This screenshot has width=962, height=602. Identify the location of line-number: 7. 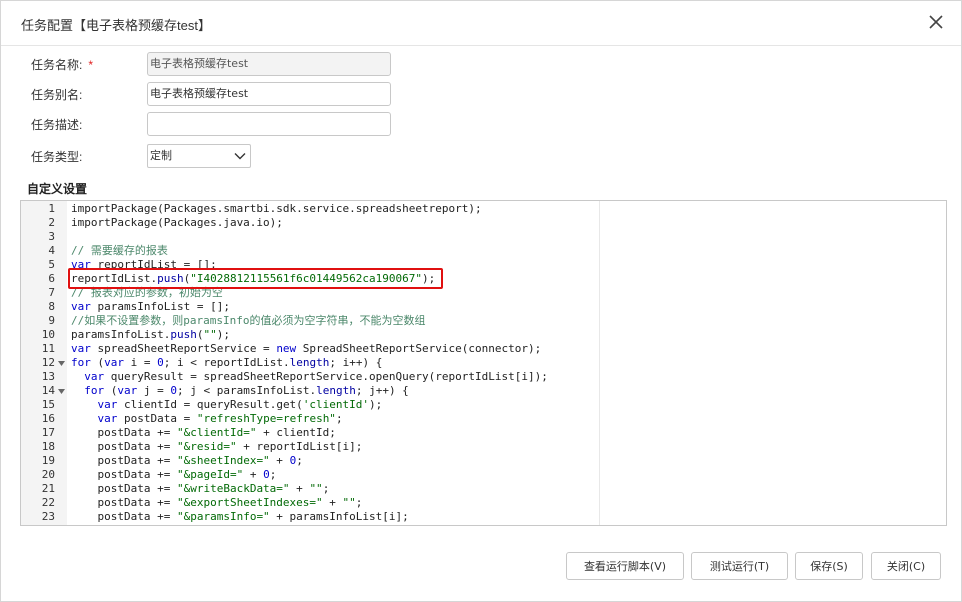
(51, 292).